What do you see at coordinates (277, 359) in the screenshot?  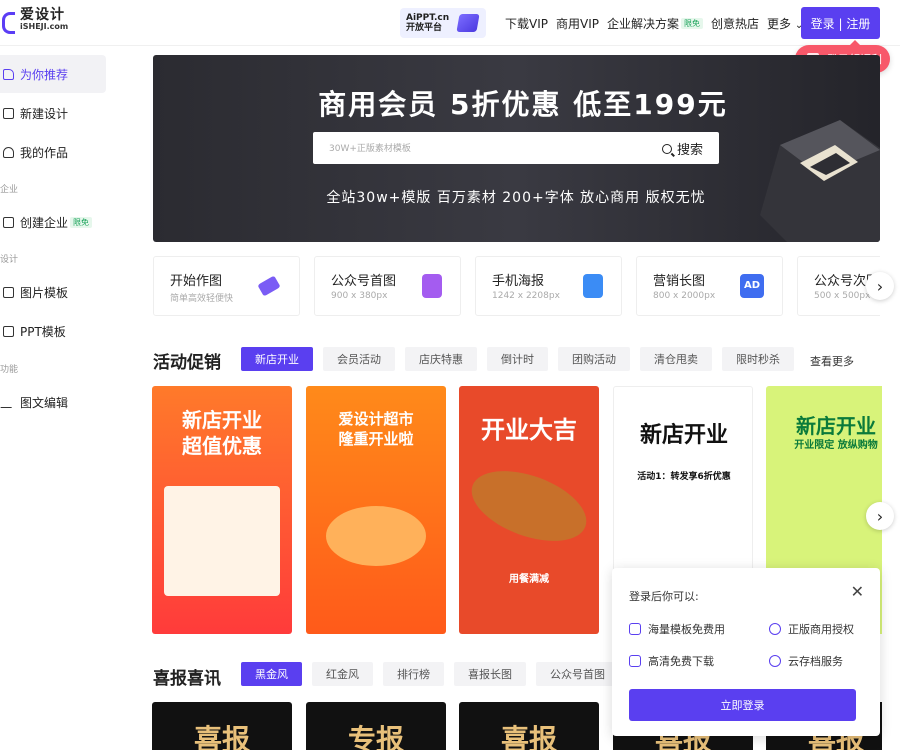 I see `tab-new-store: 新店开业` at bounding box center [277, 359].